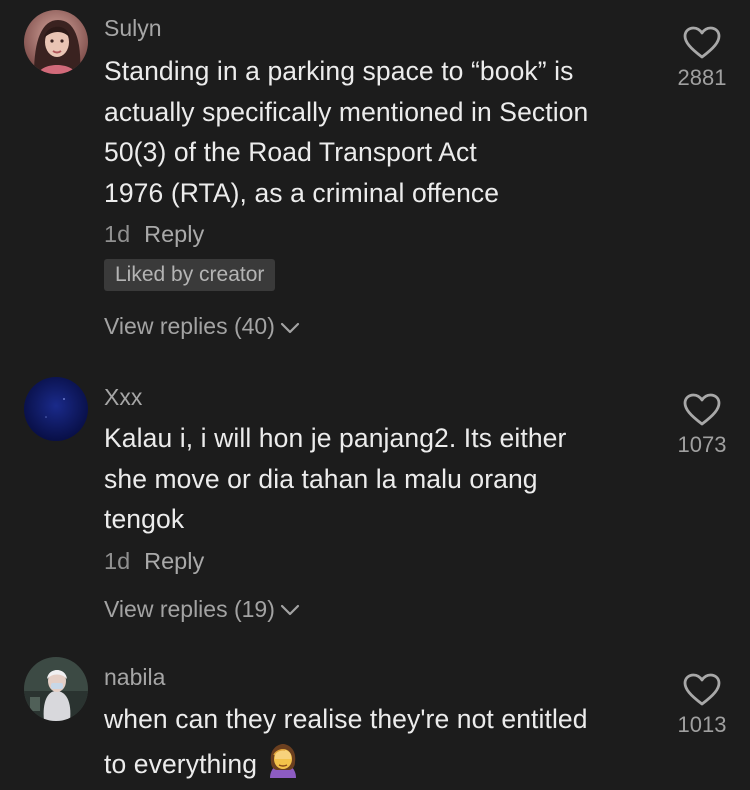  I want to click on username: nabila, so click(384, 677).